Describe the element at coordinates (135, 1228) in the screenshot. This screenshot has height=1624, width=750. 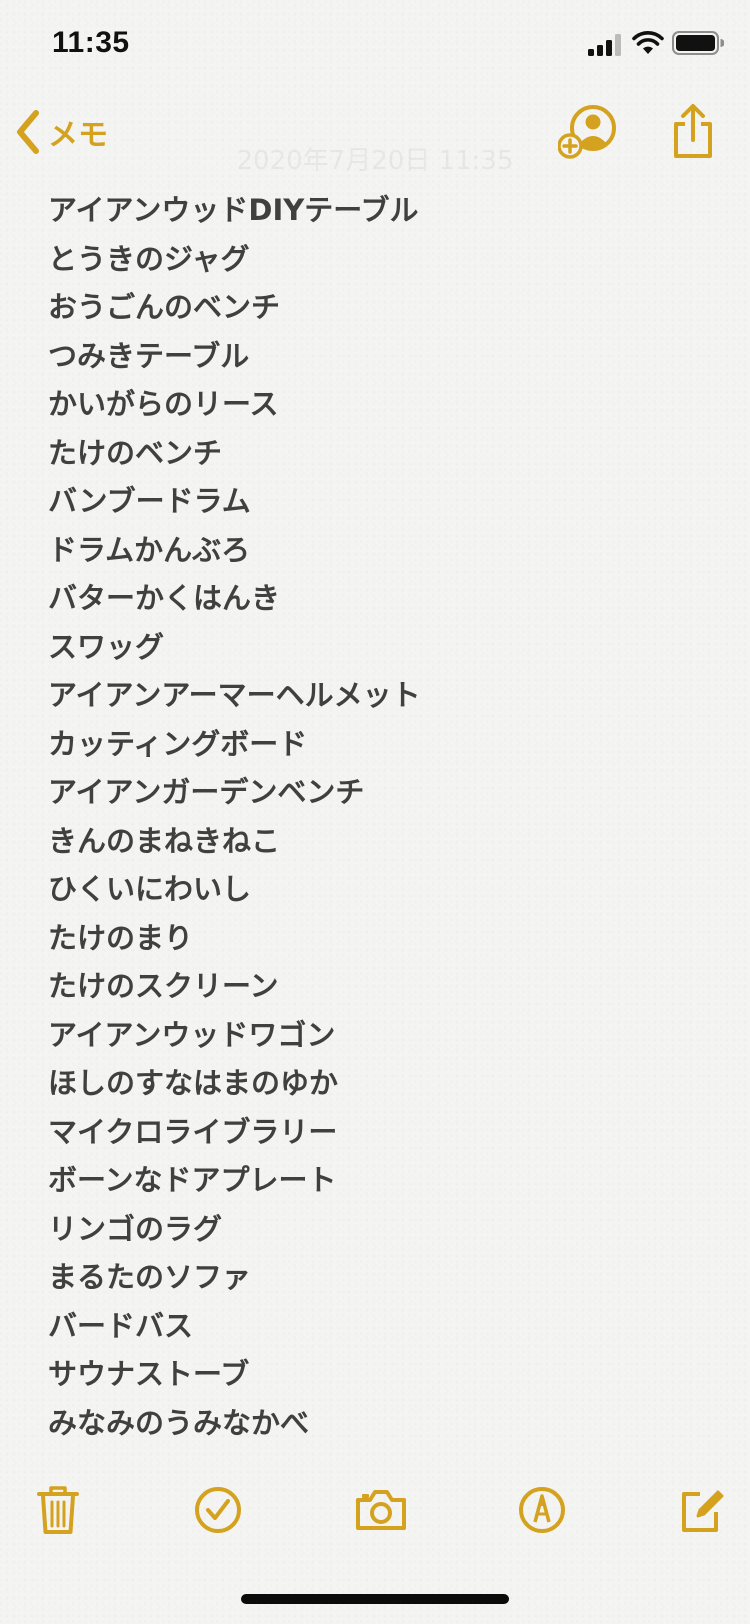
I see `note-line: リンゴのラグ` at that location.